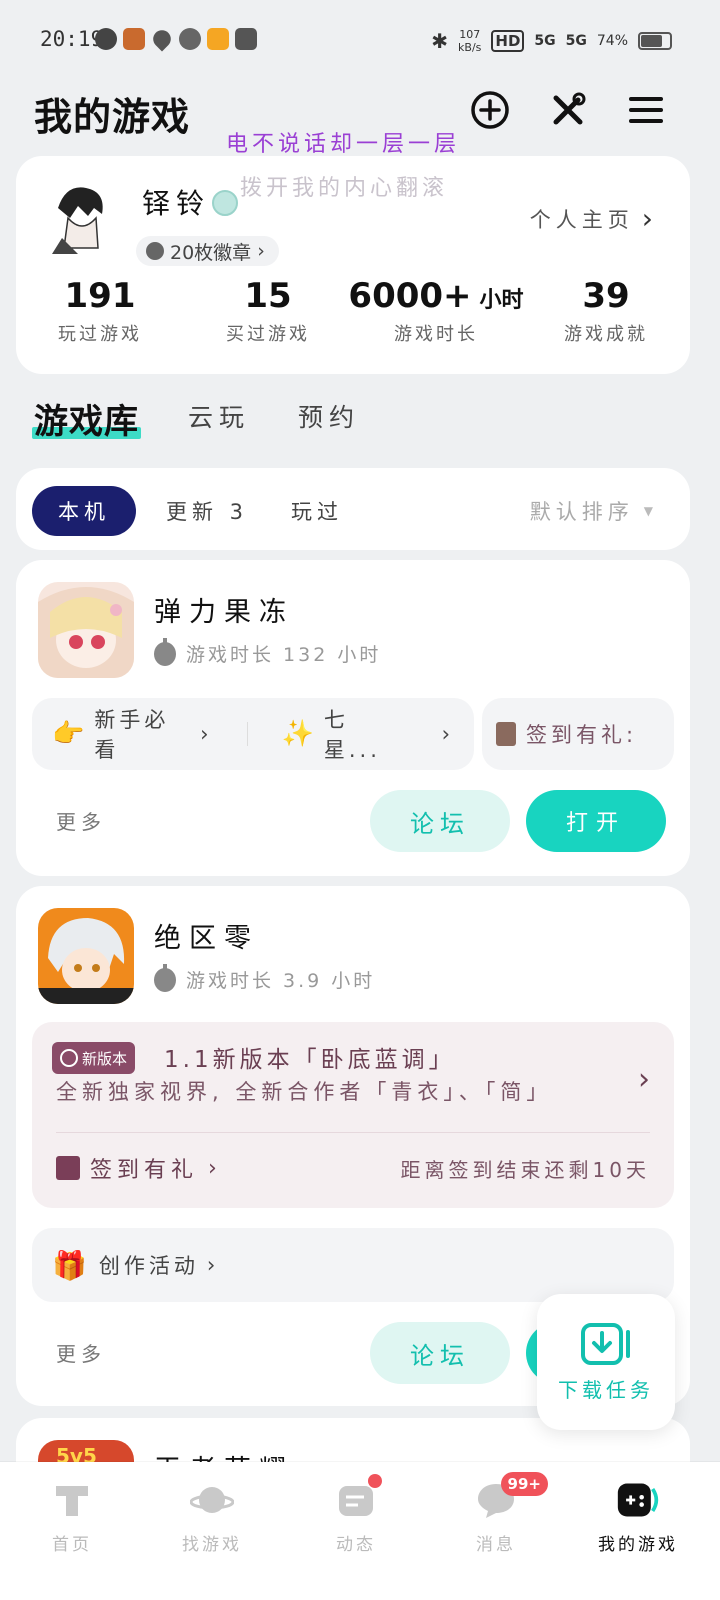  I want to click on menu-button, so click(646, 110).